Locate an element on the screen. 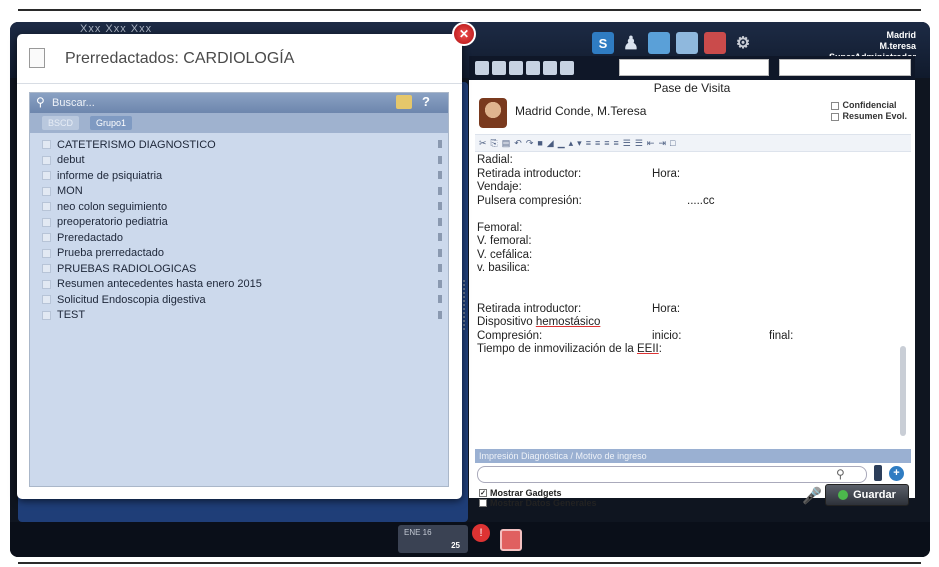 This screenshot has height=567, width=939. confidential-option: Confidencial is located at coordinates (869, 105).